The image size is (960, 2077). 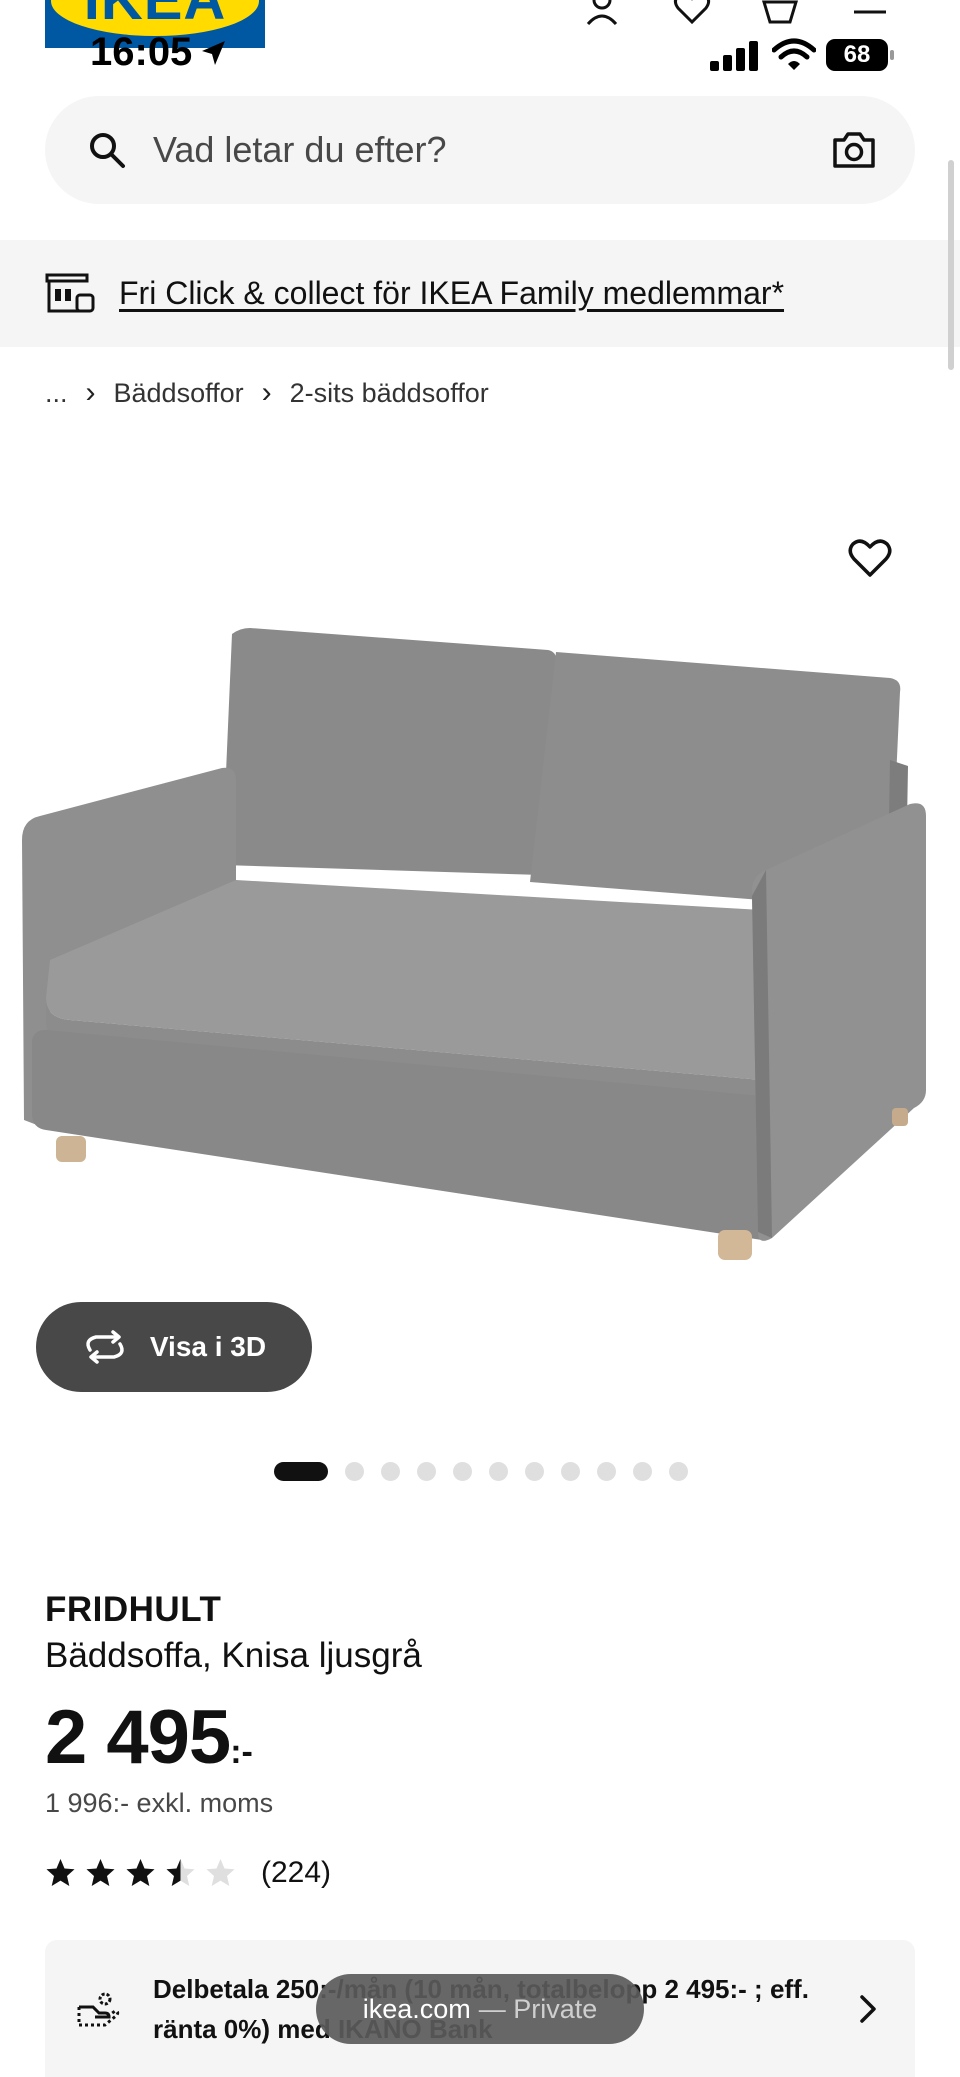 I want to click on battery-level: 68, so click(x=857, y=54).